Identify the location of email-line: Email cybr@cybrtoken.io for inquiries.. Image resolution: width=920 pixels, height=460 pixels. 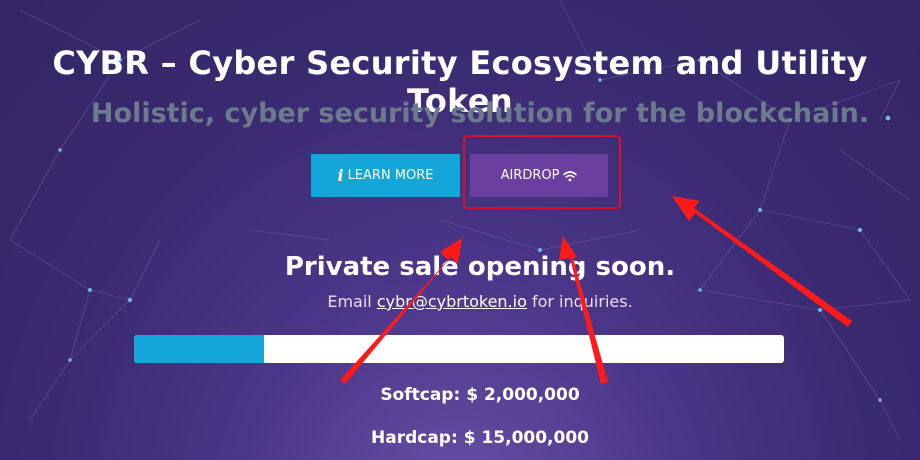
(460, 301).